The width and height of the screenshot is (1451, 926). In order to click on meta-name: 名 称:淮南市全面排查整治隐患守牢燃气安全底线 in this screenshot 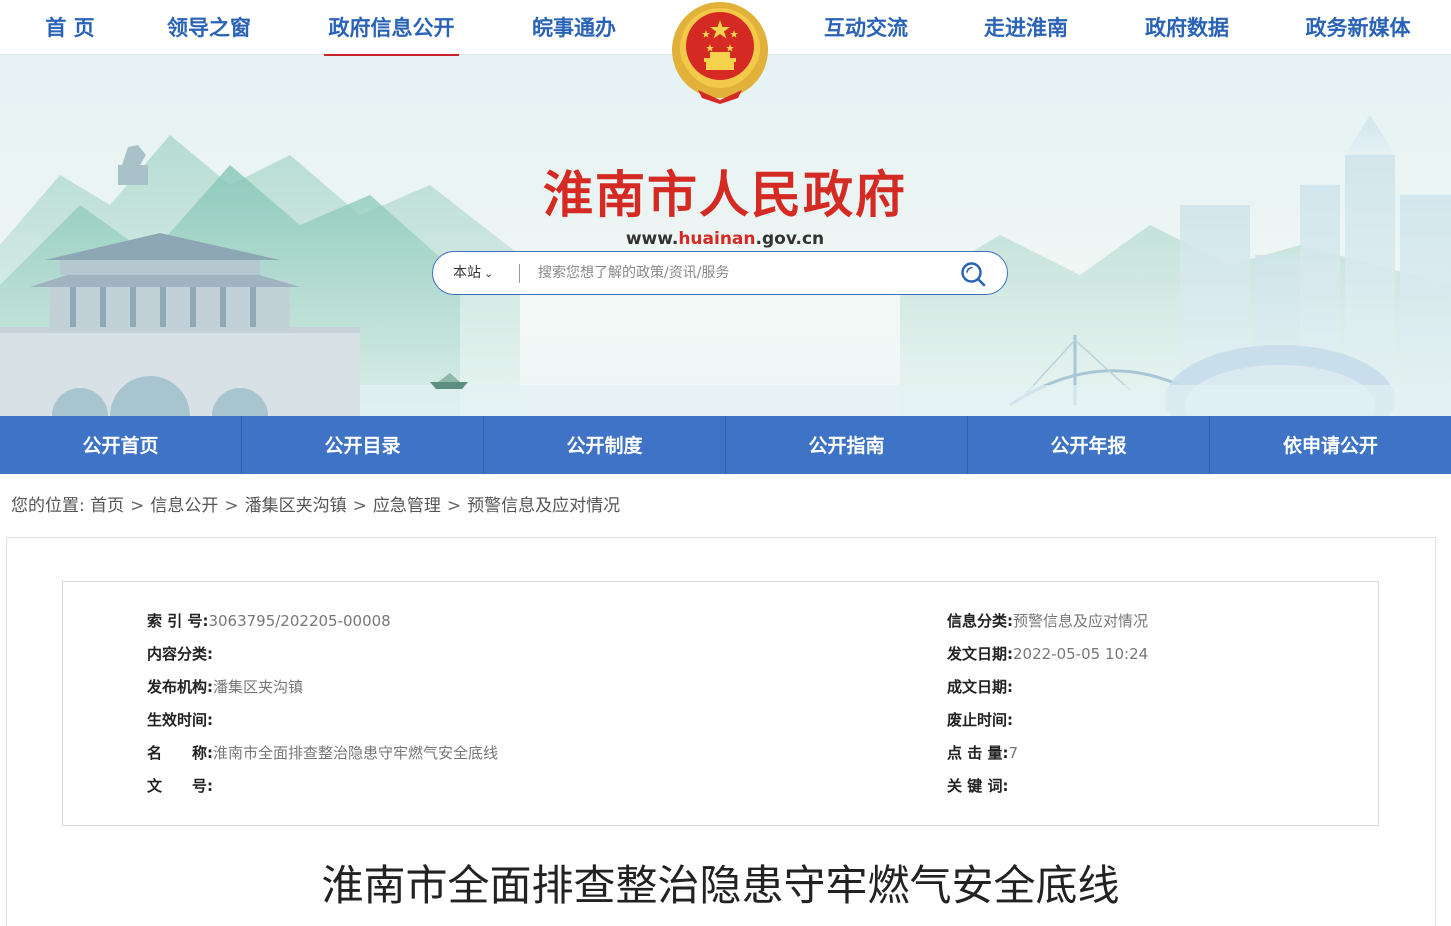, I will do `click(323, 753)`.